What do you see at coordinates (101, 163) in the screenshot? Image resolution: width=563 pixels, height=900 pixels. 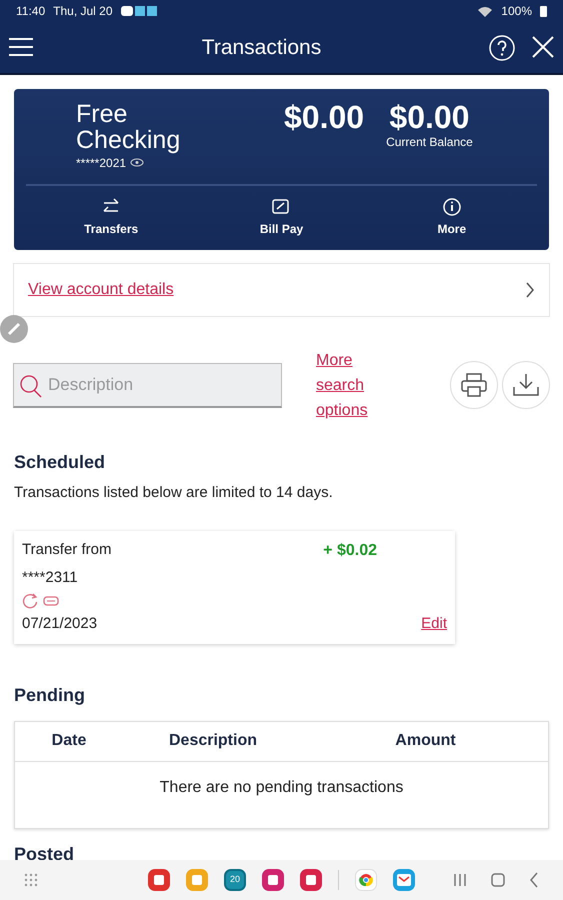 I see `account-number: *****2021` at bounding box center [101, 163].